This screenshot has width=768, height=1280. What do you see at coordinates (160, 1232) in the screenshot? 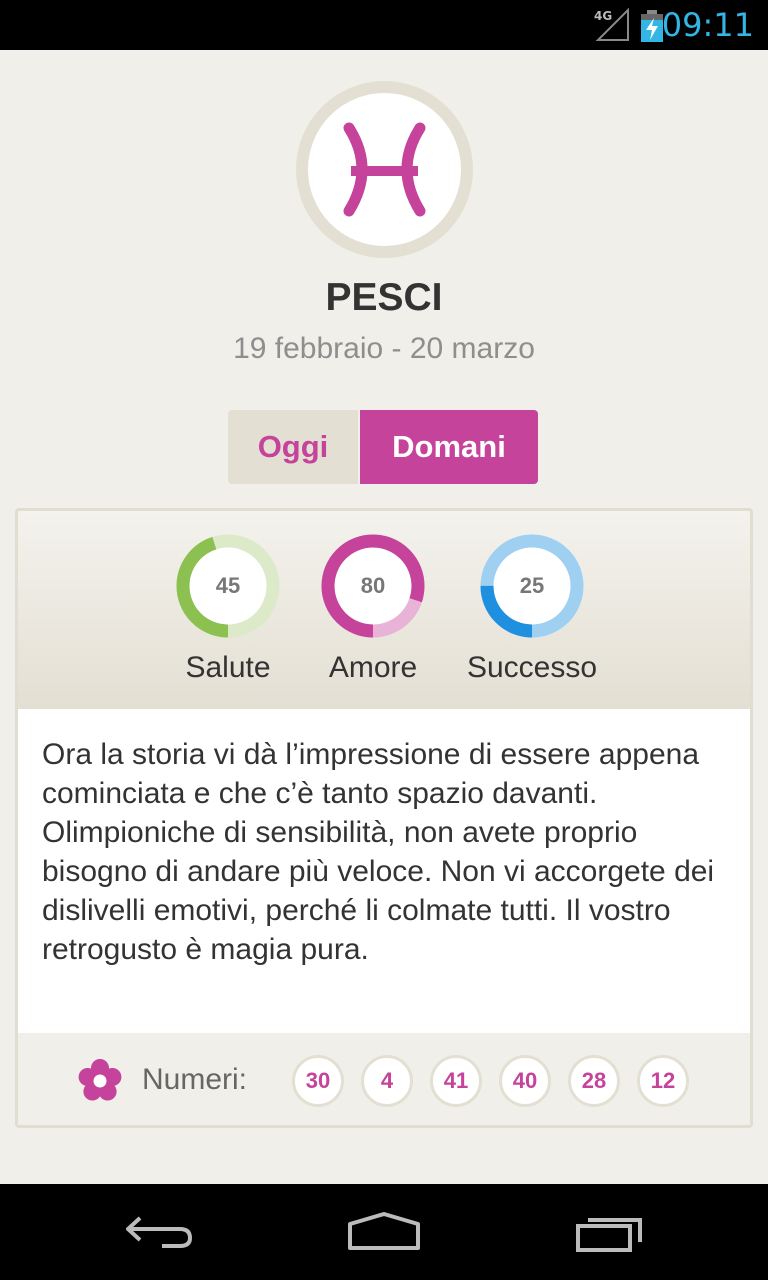
I see `back-icon` at bounding box center [160, 1232].